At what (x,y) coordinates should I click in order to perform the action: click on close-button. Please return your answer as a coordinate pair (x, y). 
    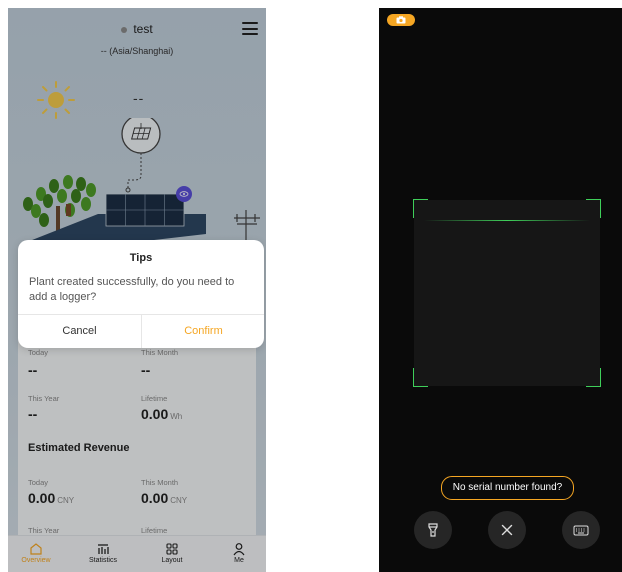
    Looking at the image, I should click on (507, 530).